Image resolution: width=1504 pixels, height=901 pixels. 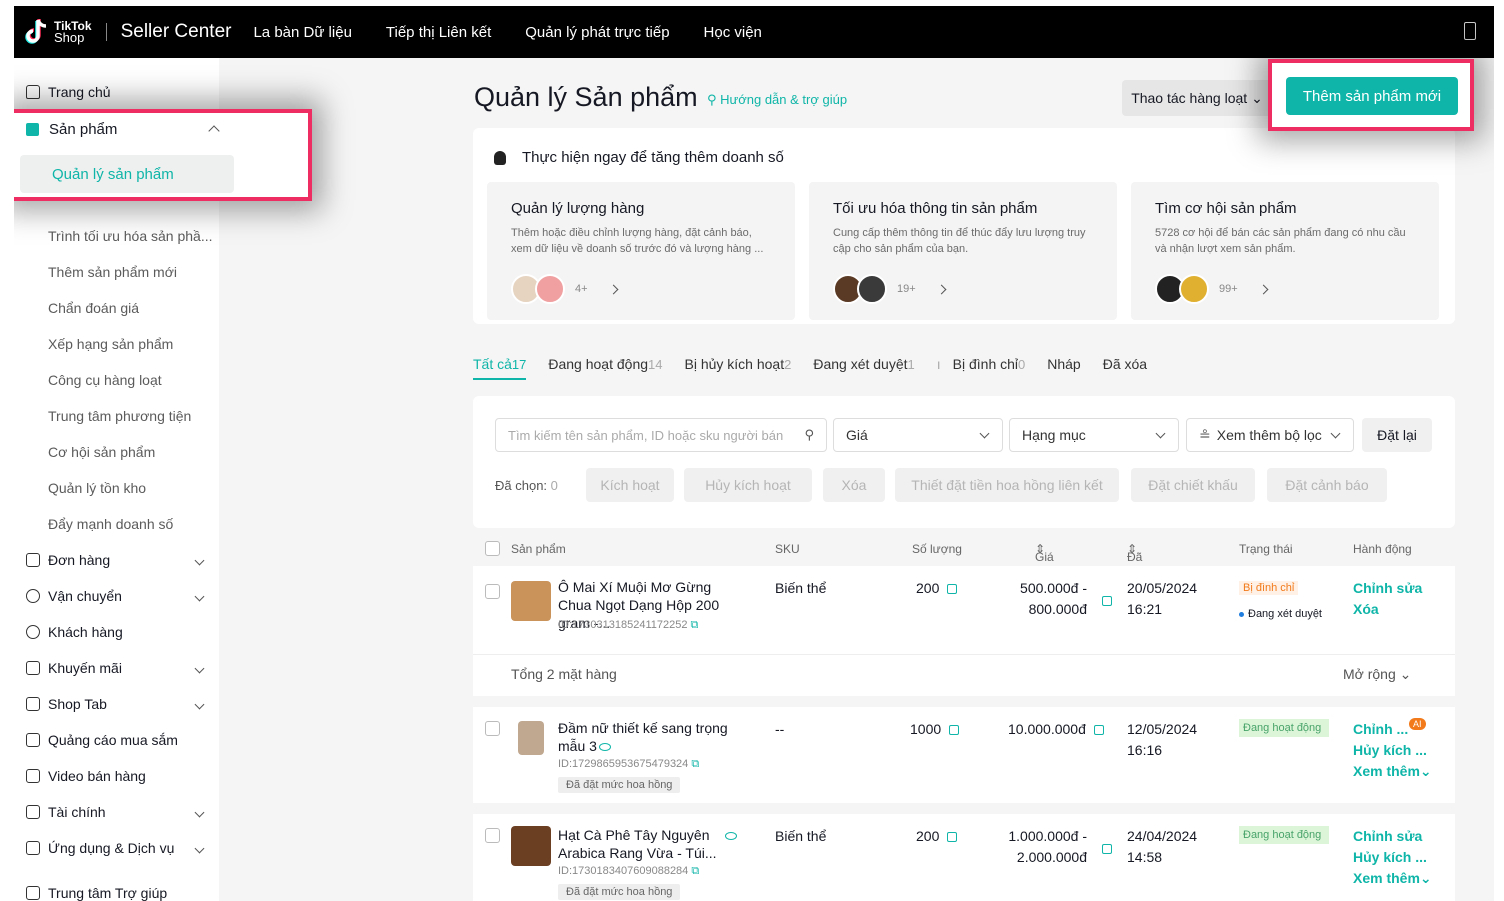 What do you see at coordinates (116, 848) in the screenshot?
I see `sidebar-item-apps: Ứng dụng & Dịch vụ` at bounding box center [116, 848].